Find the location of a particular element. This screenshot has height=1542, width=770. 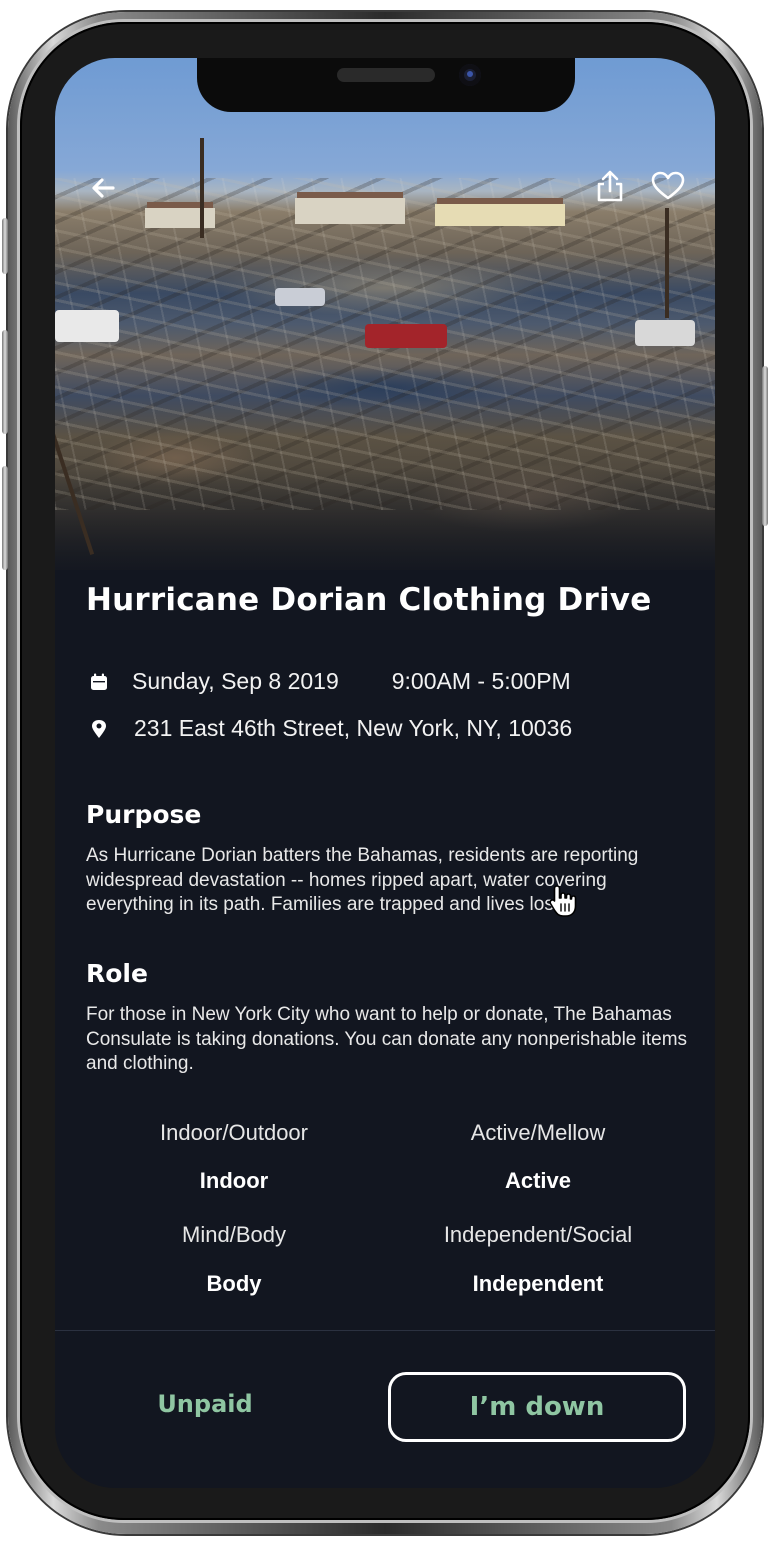

payment-status: Unpaid is located at coordinates (205, 1404).